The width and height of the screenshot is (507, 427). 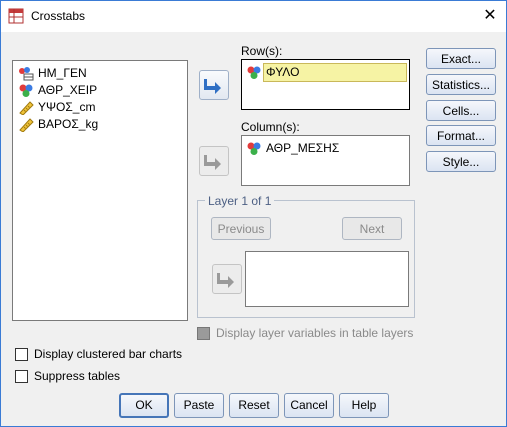 What do you see at coordinates (240, 201) in the screenshot?
I see `layer-legend: Layer 1 of 1` at bounding box center [240, 201].